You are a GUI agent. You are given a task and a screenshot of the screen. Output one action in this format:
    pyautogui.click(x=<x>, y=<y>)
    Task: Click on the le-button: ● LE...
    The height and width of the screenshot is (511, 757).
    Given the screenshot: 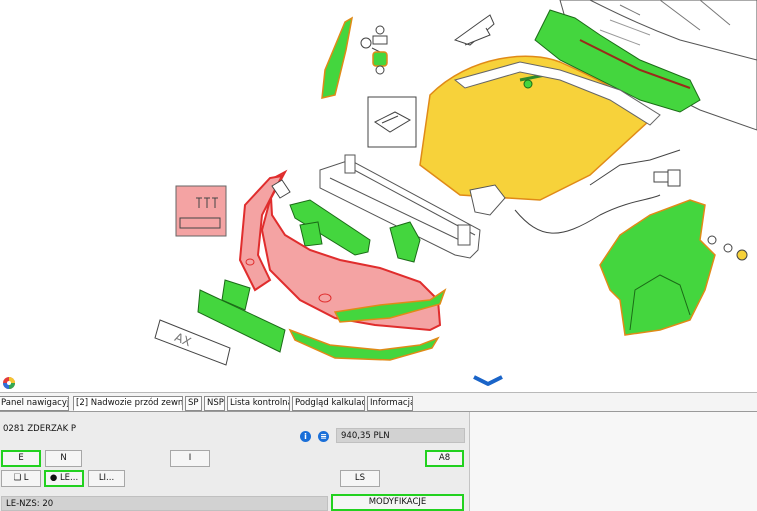 What is the action you would take?
    pyautogui.click(x=64, y=478)
    